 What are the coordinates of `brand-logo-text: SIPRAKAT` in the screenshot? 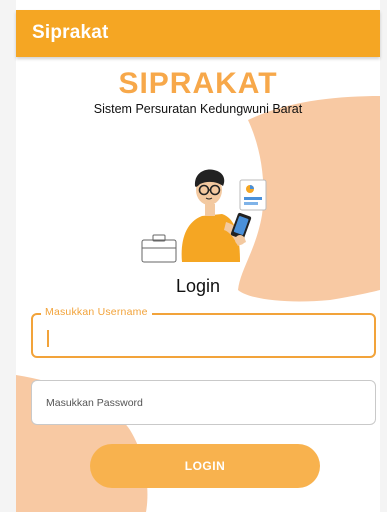 It's located at (198, 83).